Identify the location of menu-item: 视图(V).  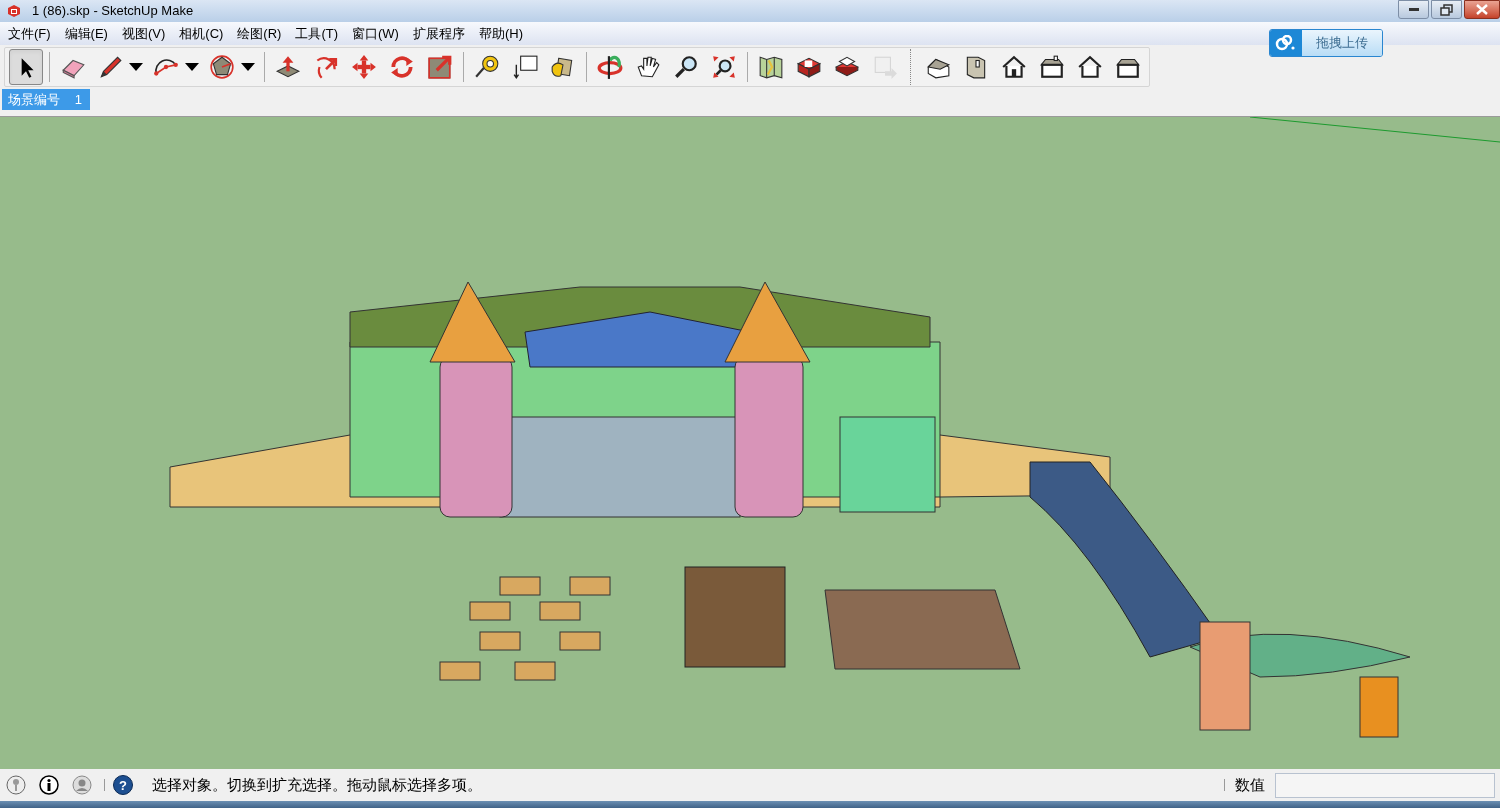
(143, 33).